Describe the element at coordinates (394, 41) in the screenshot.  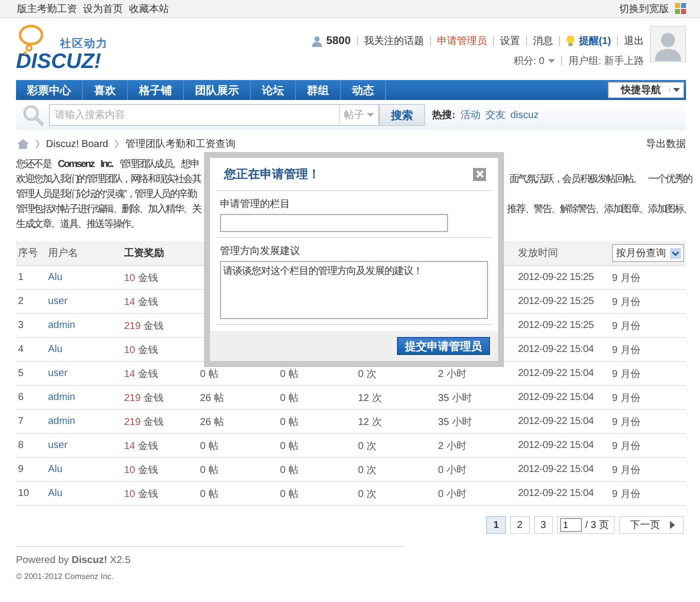
I see `account-link: 我关注的话题` at that location.